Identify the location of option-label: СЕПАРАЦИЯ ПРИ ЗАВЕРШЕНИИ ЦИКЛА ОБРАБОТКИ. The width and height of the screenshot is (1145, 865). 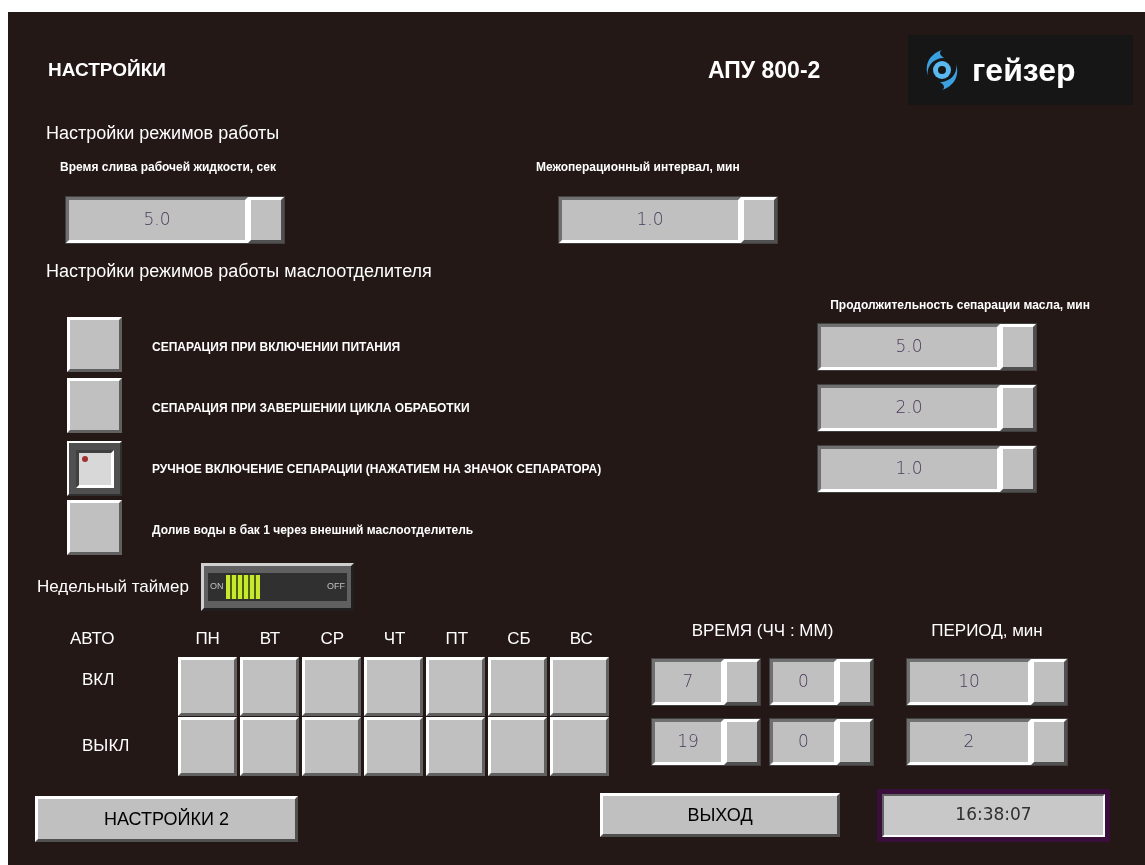
(311, 408).